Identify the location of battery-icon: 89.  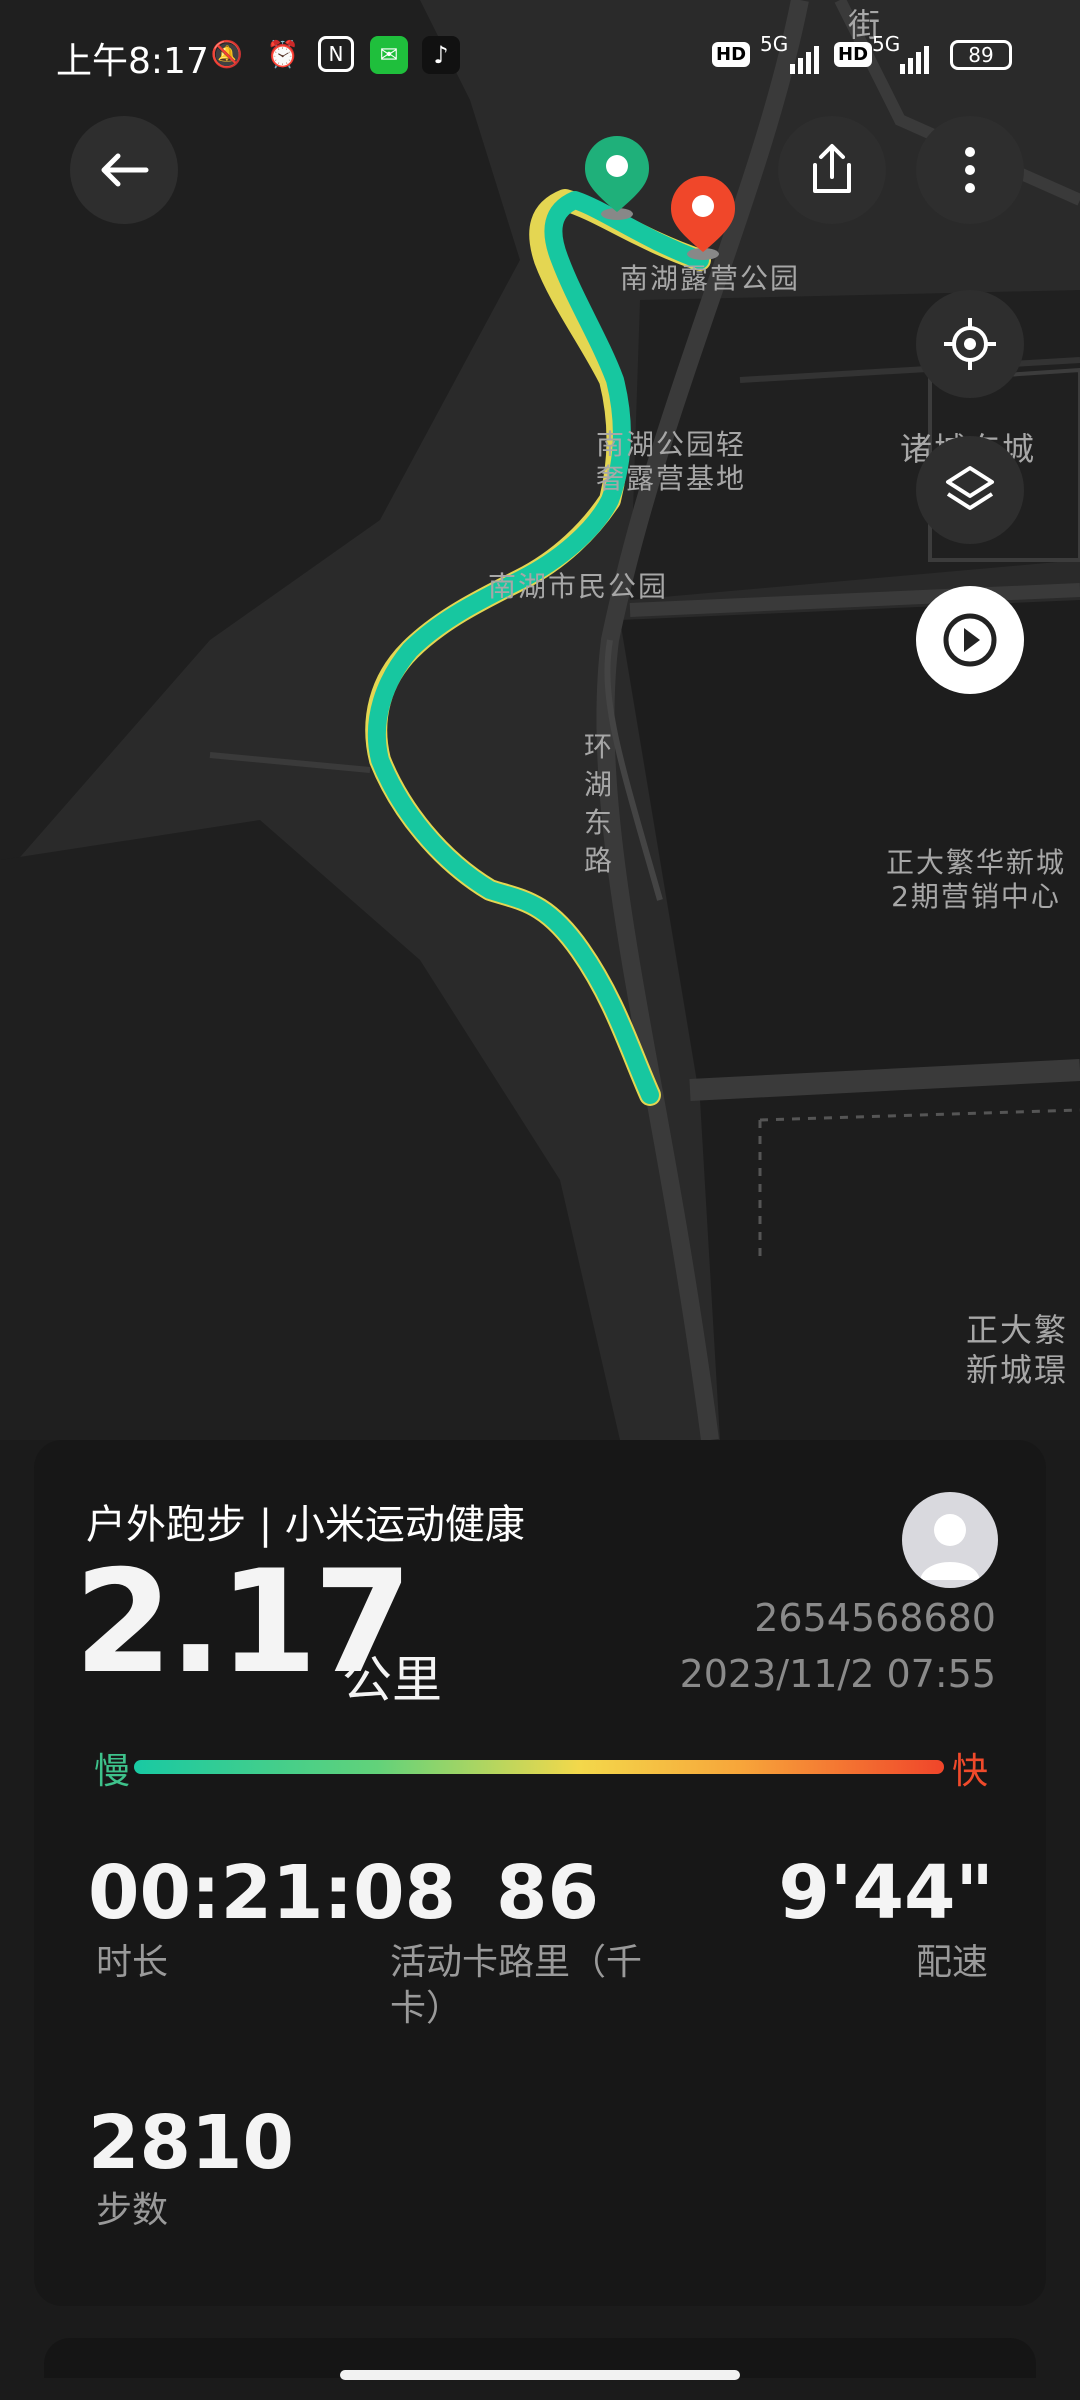
(981, 55).